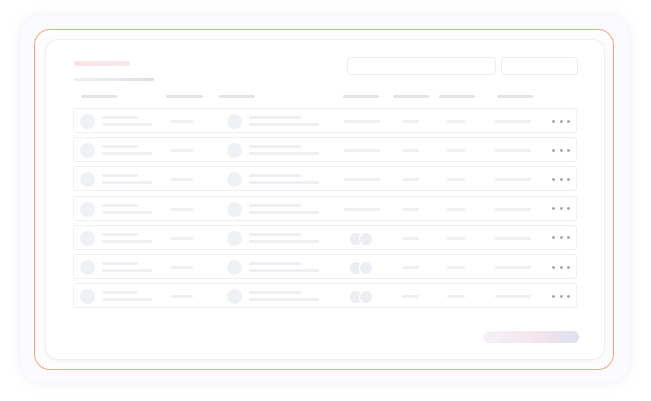 The height and width of the screenshot is (401, 651). What do you see at coordinates (237, 96) in the screenshot?
I see `column-header-assignee` at bounding box center [237, 96].